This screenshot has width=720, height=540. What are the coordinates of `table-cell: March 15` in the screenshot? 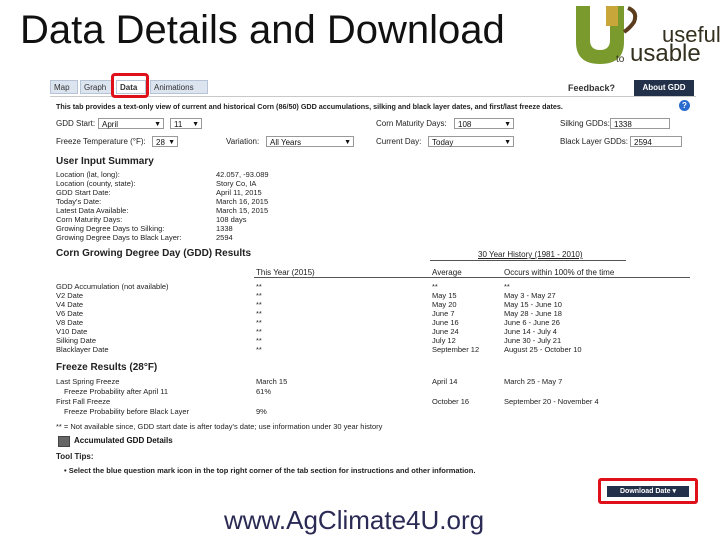 It's located at (272, 381).